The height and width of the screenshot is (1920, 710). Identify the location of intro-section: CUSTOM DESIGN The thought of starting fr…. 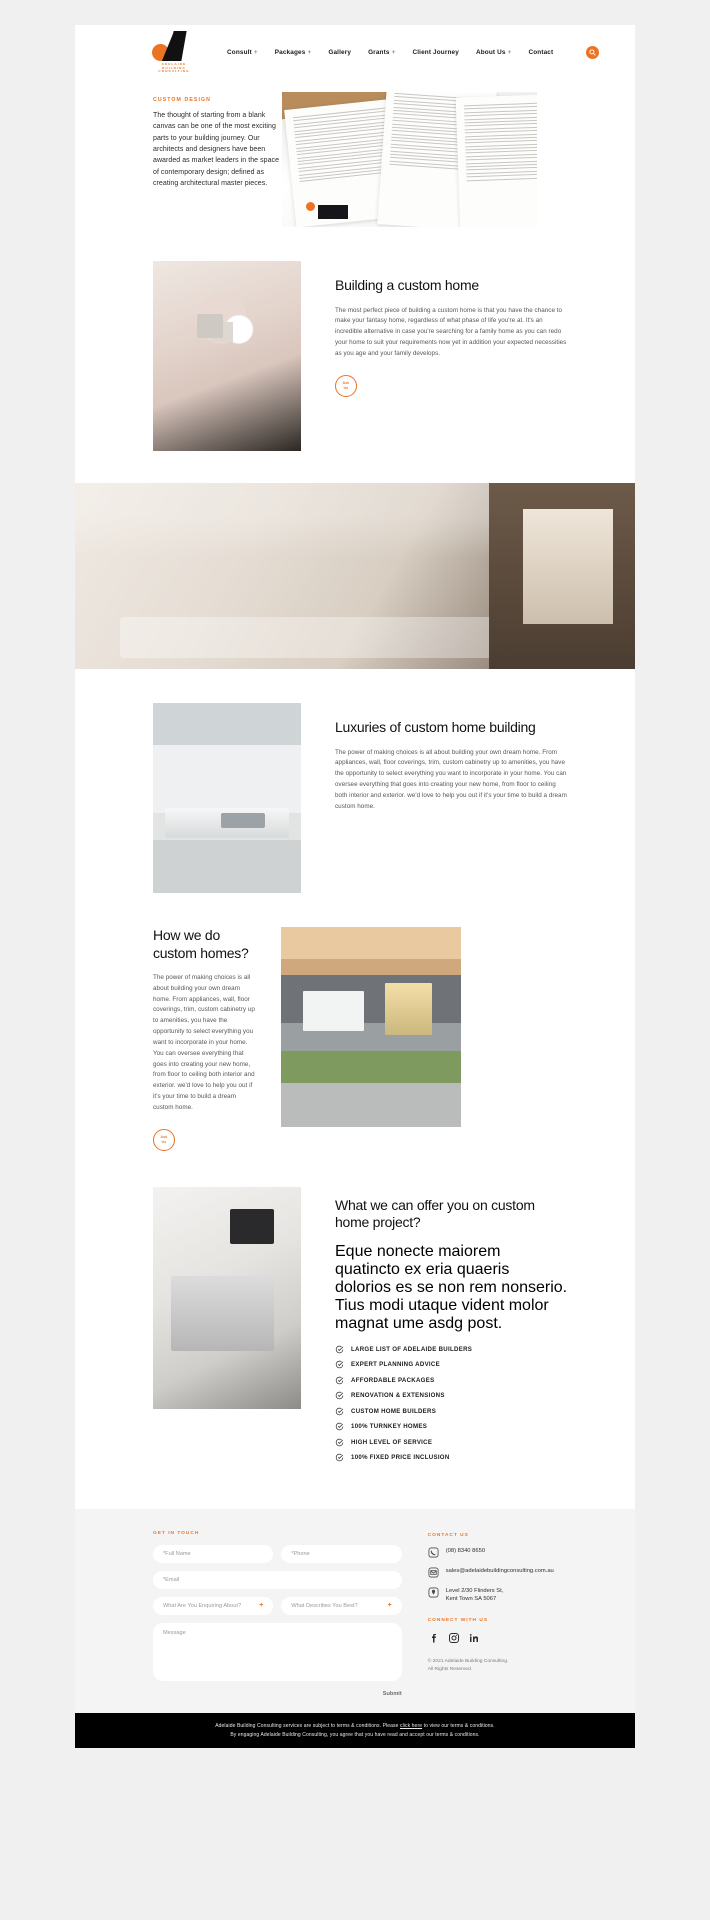
(355, 153).